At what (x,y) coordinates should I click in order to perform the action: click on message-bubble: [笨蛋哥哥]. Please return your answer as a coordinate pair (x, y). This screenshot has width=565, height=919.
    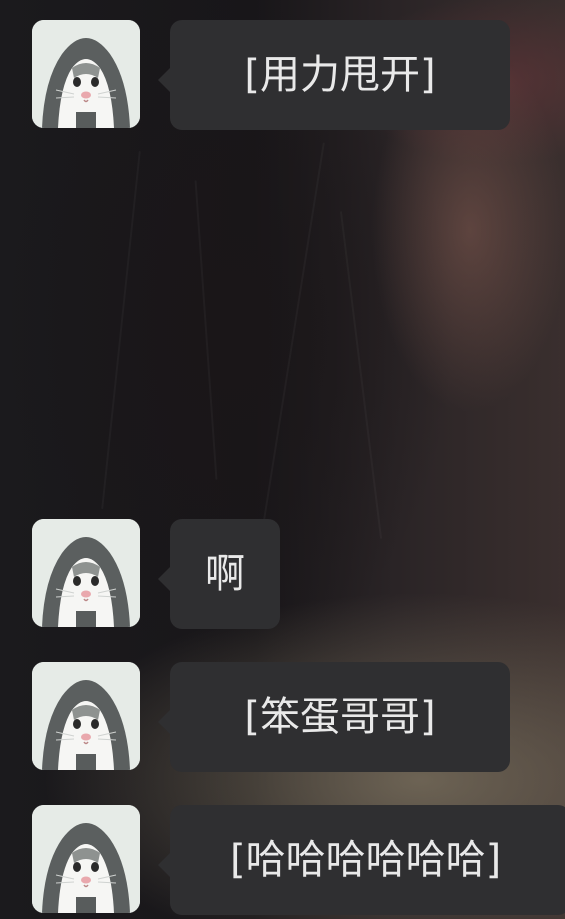
    Looking at the image, I should click on (334, 717).